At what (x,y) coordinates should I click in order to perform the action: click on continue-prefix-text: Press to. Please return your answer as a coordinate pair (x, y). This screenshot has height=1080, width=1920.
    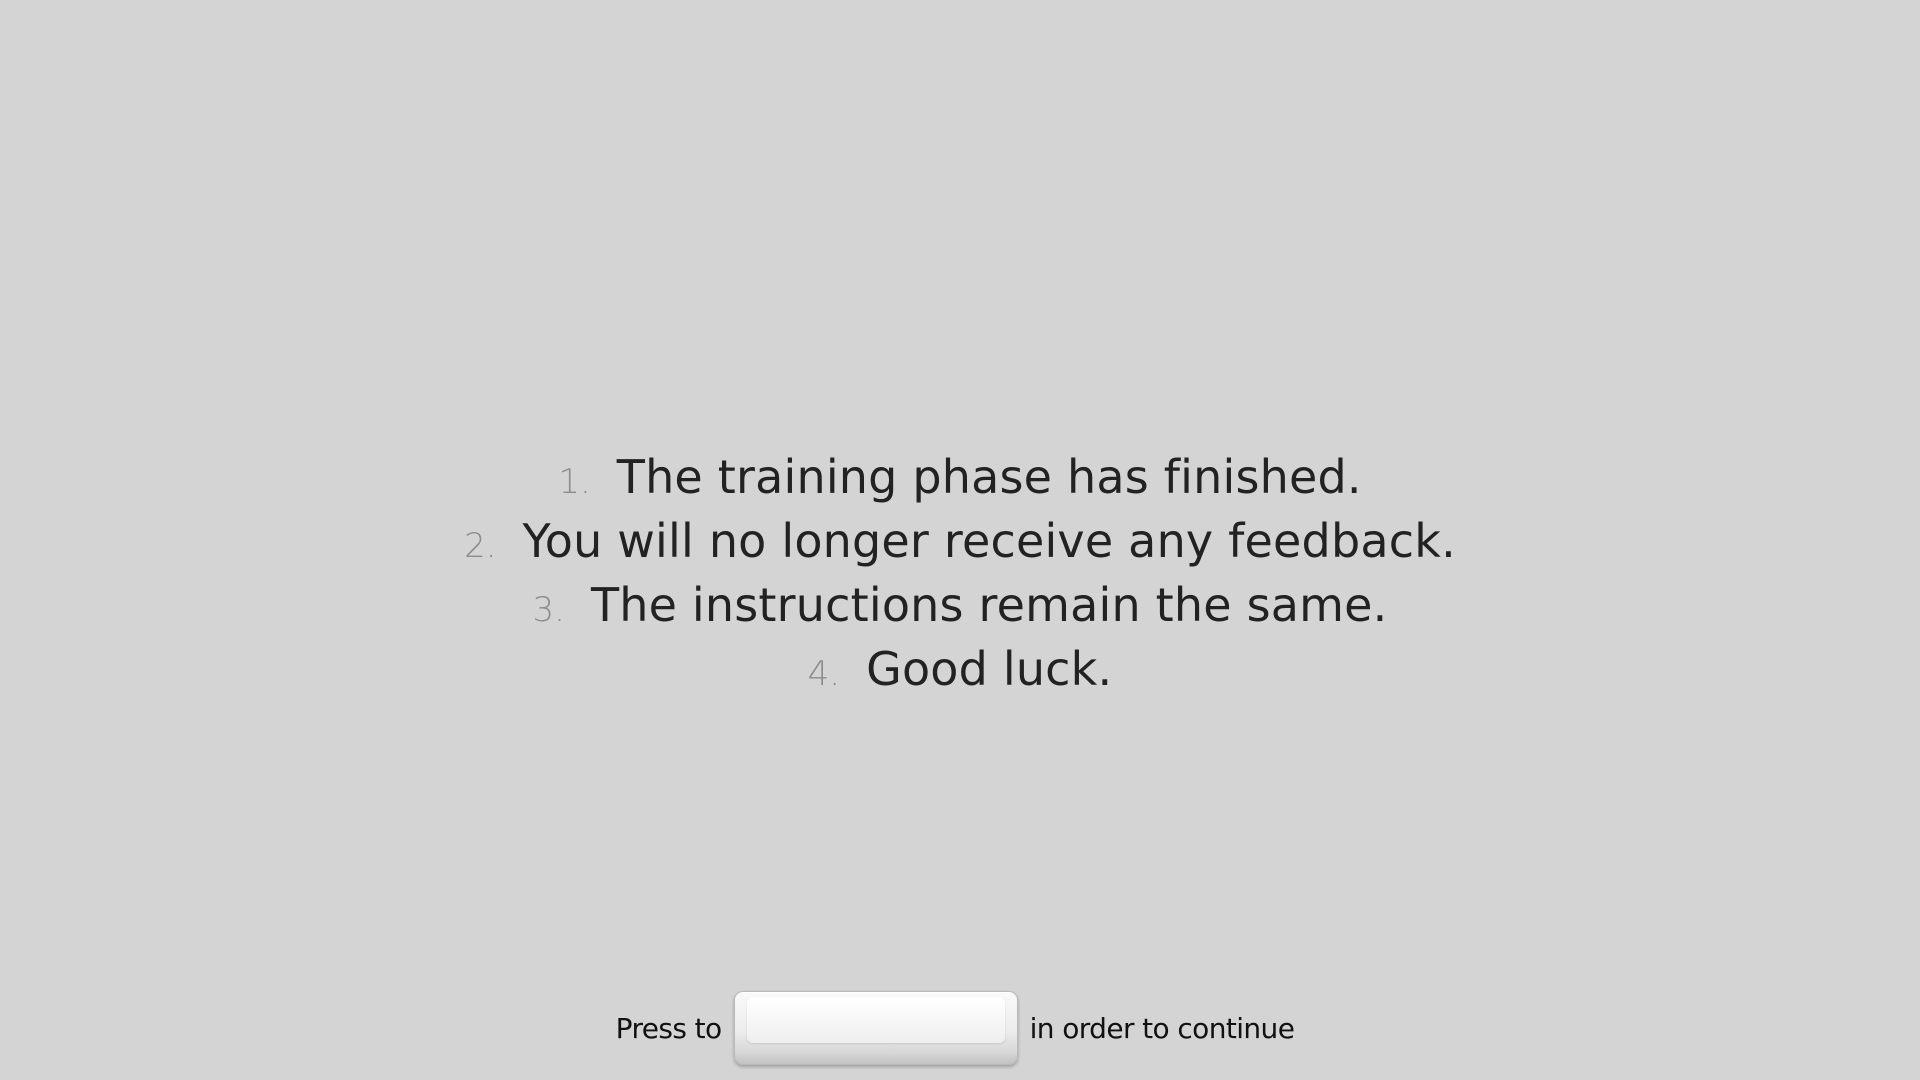
    Looking at the image, I should click on (669, 1028).